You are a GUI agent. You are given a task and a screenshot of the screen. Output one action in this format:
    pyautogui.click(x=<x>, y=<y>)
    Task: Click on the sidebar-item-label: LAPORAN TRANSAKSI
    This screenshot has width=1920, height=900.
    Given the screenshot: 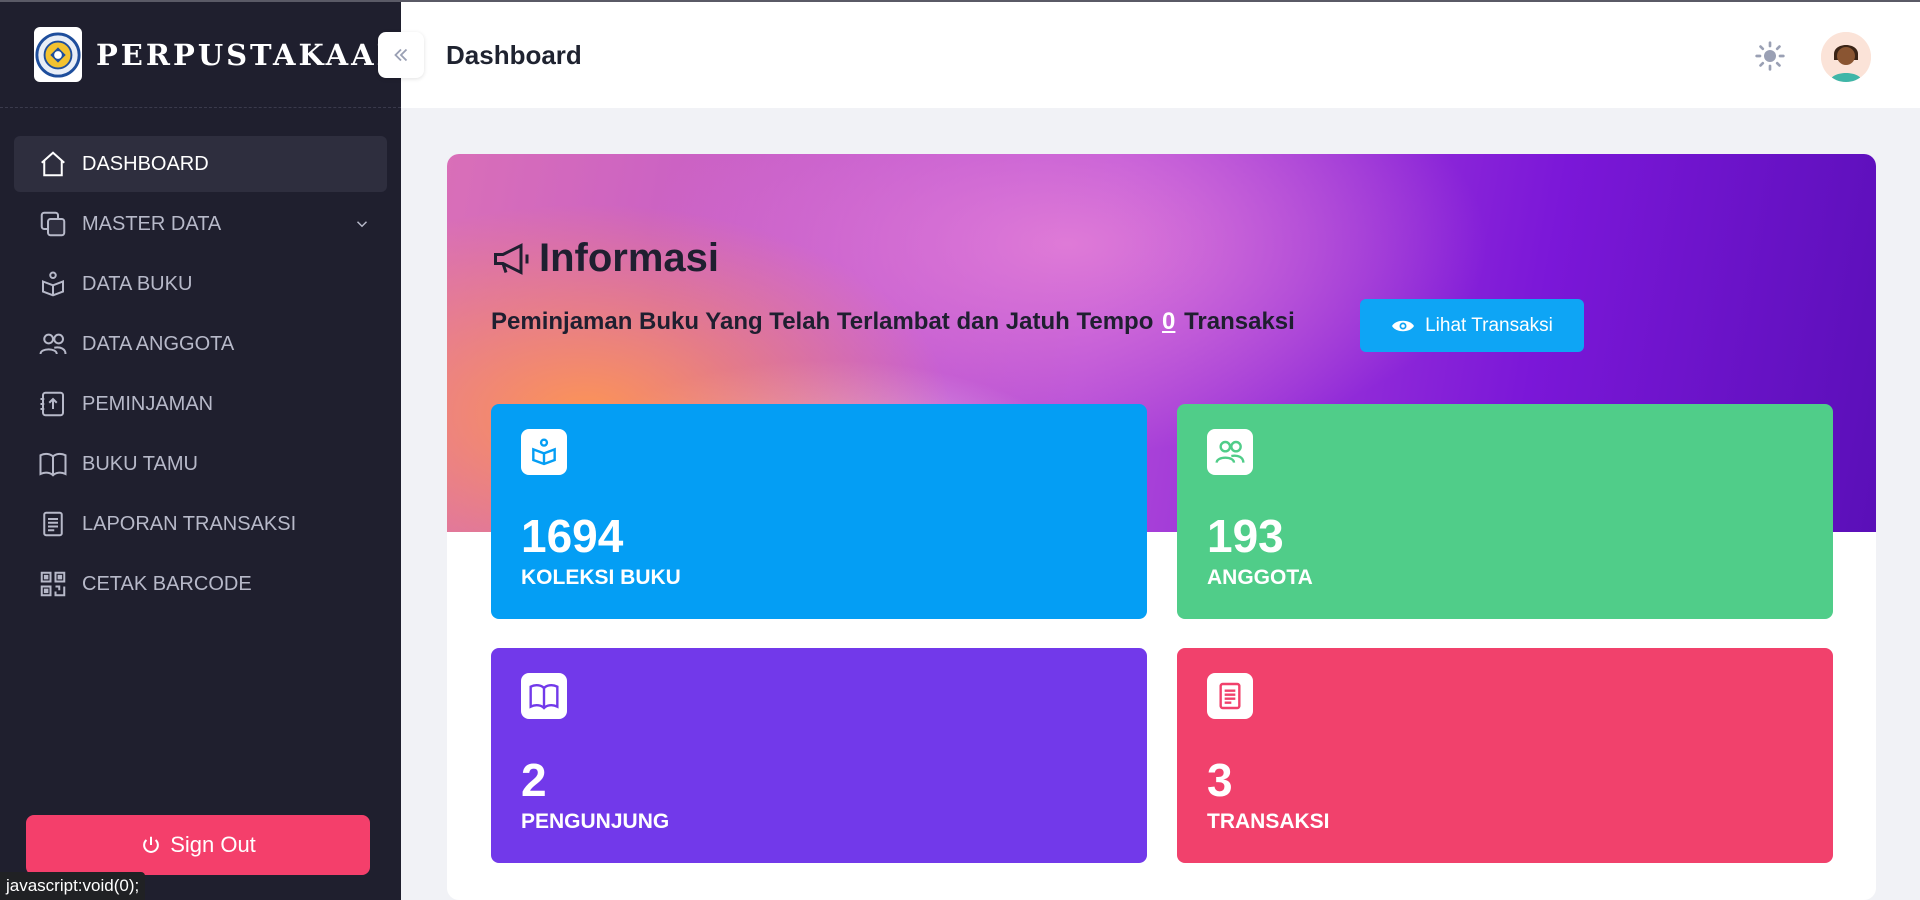 What is the action you would take?
    pyautogui.click(x=189, y=523)
    